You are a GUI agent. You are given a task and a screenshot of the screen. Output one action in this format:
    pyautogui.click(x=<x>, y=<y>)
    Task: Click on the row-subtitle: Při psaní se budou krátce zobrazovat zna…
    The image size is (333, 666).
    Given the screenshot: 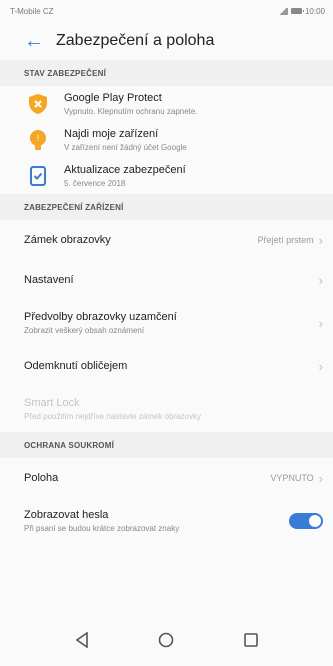 What is the action you would take?
    pyautogui.click(x=102, y=528)
    